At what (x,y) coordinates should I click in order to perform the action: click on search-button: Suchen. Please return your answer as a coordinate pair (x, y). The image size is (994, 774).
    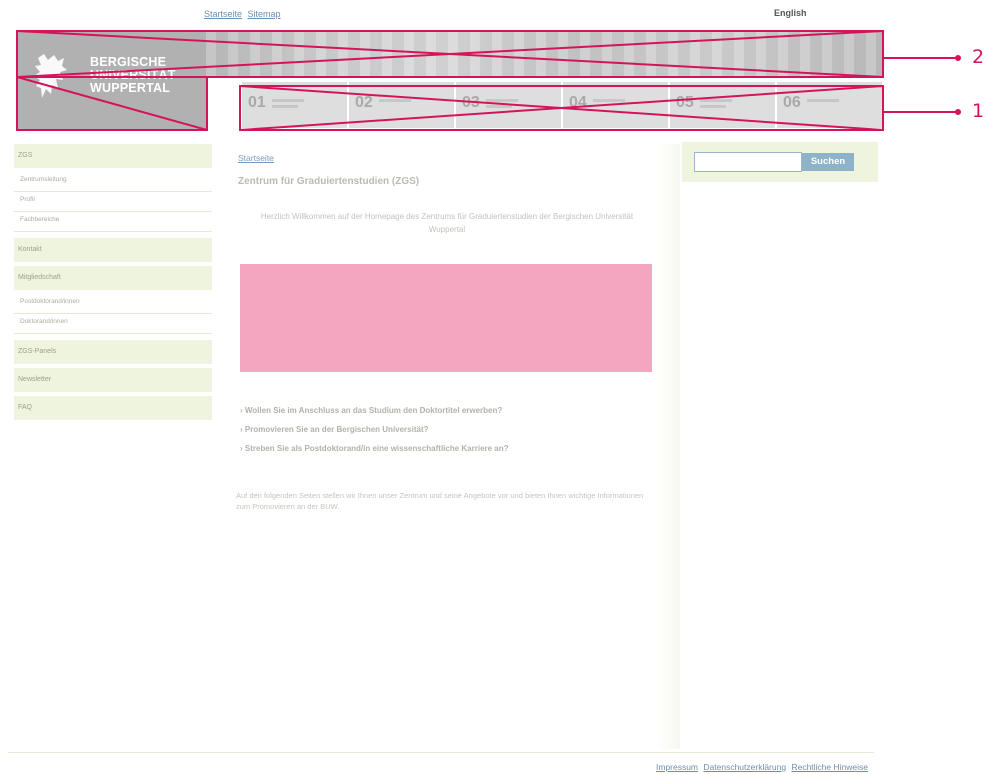
    Looking at the image, I should click on (828, 162).